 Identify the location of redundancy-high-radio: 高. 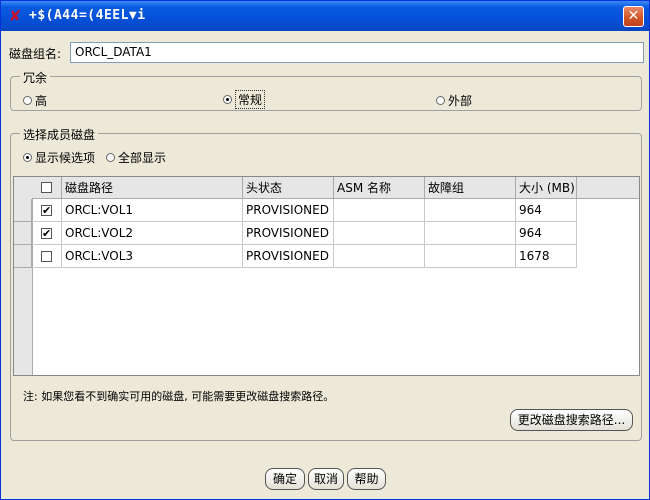
(35, 100).